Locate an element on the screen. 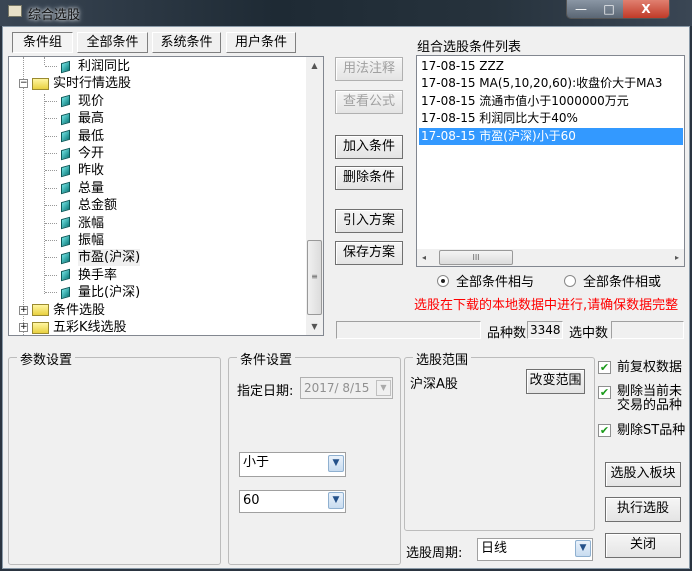 The width and height of the screenshot is (692, 571). tree-item: 量比(沪深) is located at coordinates (92, 292).